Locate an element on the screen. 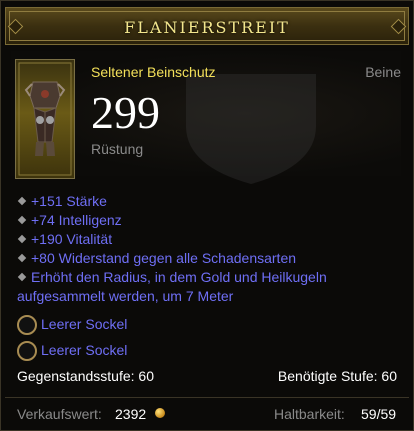 The image size is (414, 431). armor-label: Rüstung is located at coordinates (117, 149).